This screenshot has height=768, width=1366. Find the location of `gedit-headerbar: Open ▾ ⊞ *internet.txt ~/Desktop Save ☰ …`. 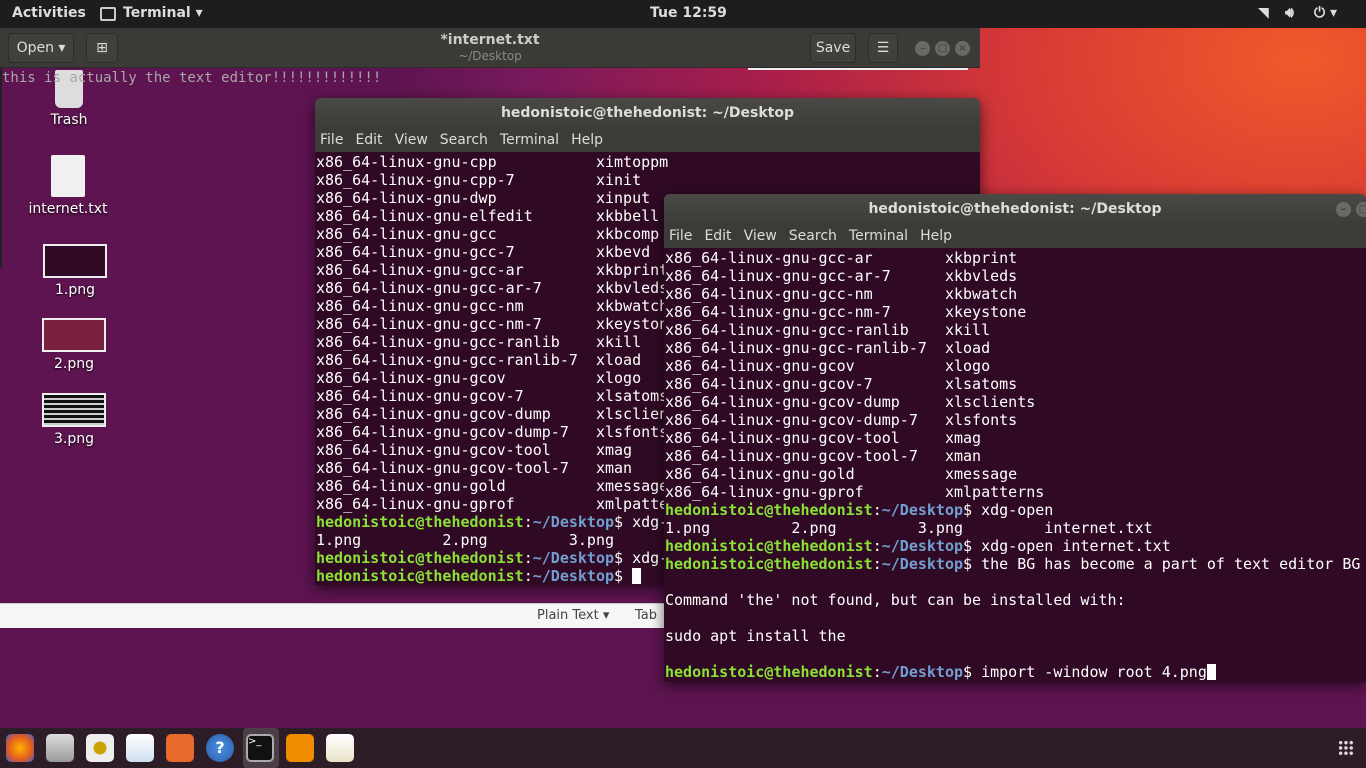

gedit-headerbar: Open ▾ ⊞ *internet.txt ~/Desktop Save ☰ … is located at coordinates (490, 48).